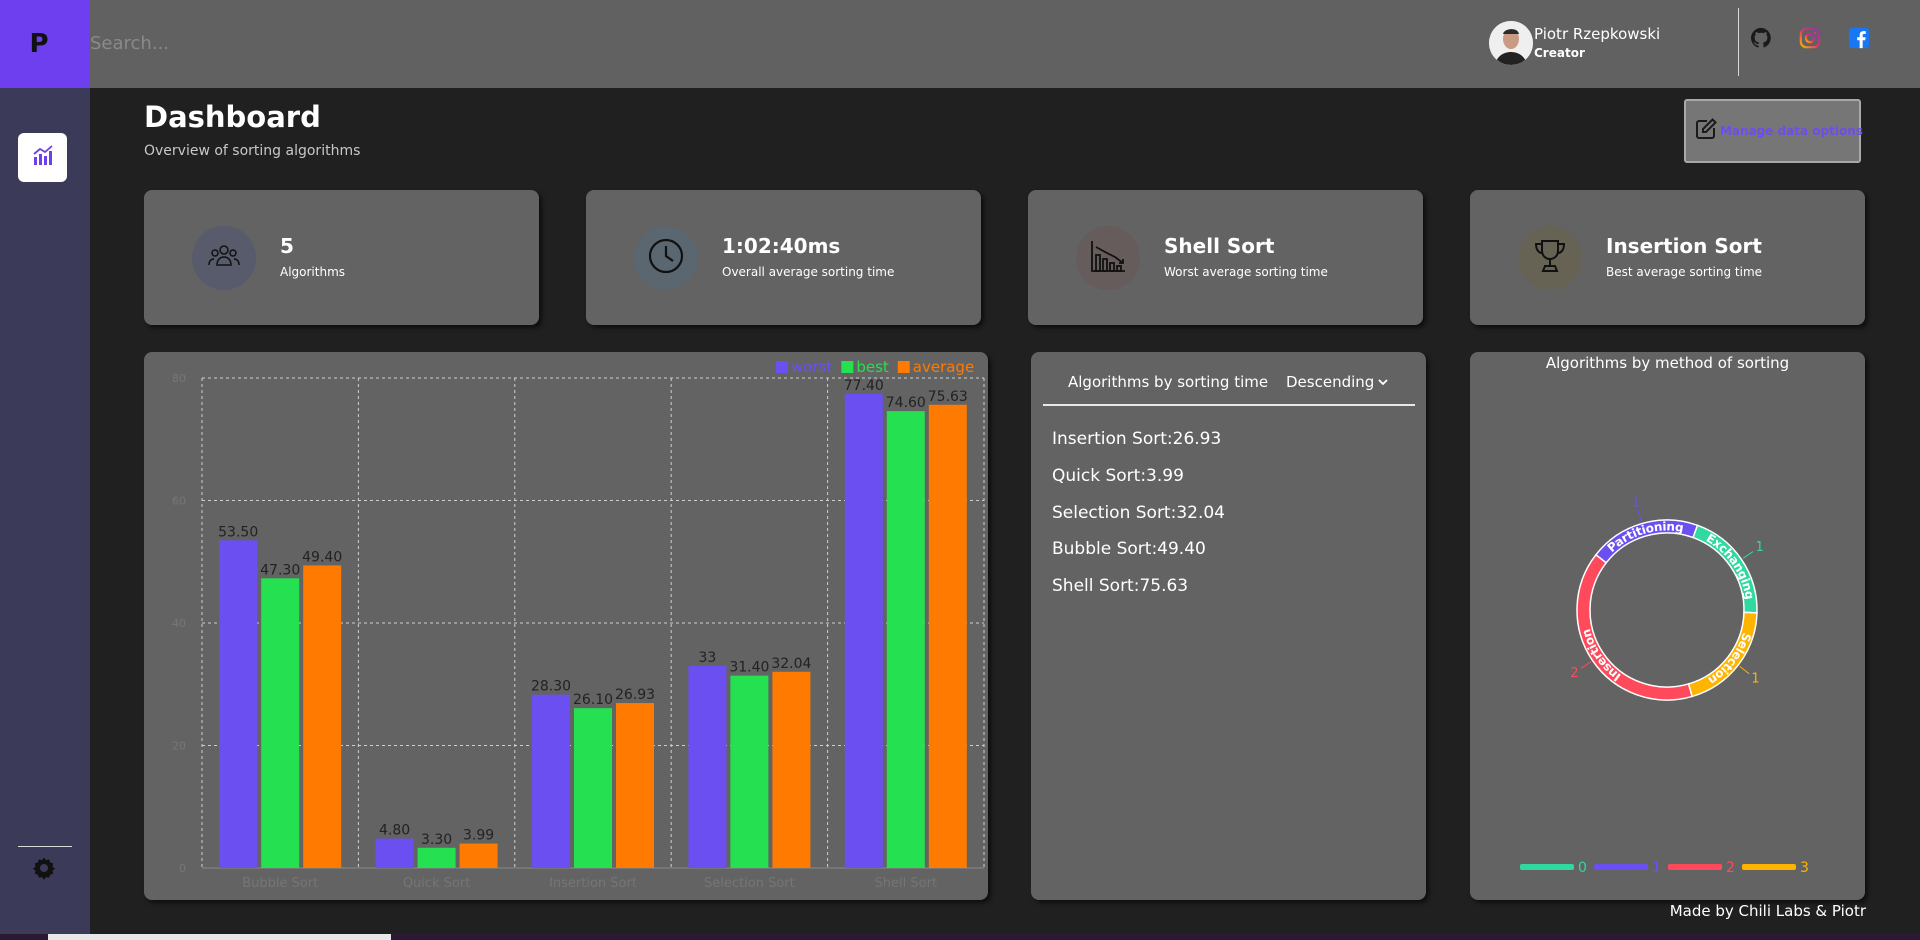 This screenshot has width=1920, height=940. Describe the element at coordinates (749, 668) in the screenshot. I see `data-label: 31.40` at that location.